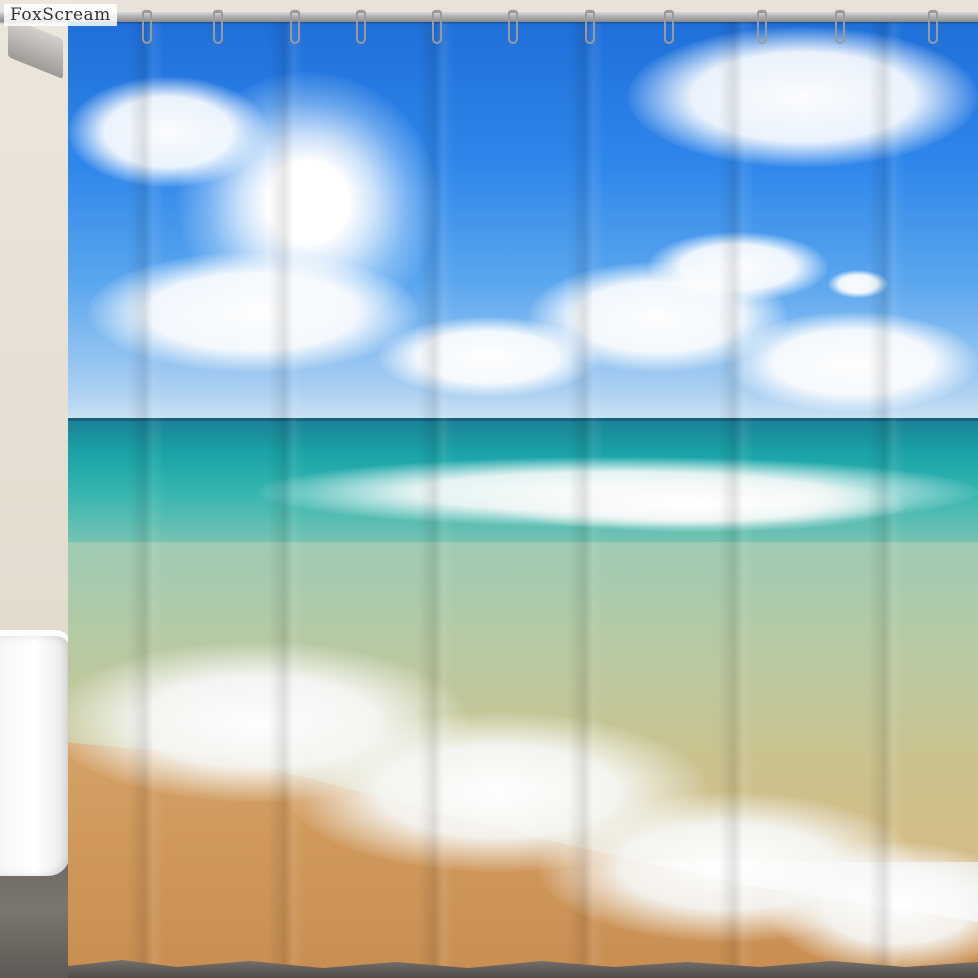 The width and height of the screenshot is (978, 978). Describe the element at coordinates (523, 419) in the screenshot. I see `horizon` at that location.